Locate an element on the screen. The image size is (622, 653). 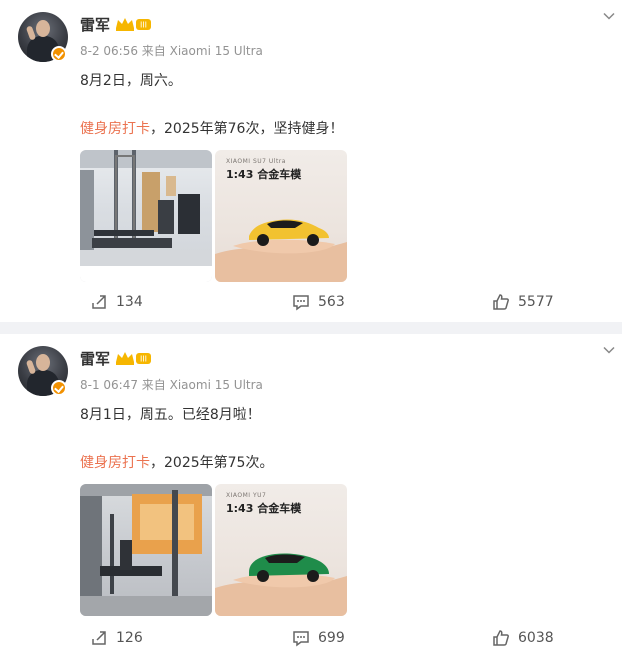
post-actions: 126 699 6038 is located at coordinates (311, 638).